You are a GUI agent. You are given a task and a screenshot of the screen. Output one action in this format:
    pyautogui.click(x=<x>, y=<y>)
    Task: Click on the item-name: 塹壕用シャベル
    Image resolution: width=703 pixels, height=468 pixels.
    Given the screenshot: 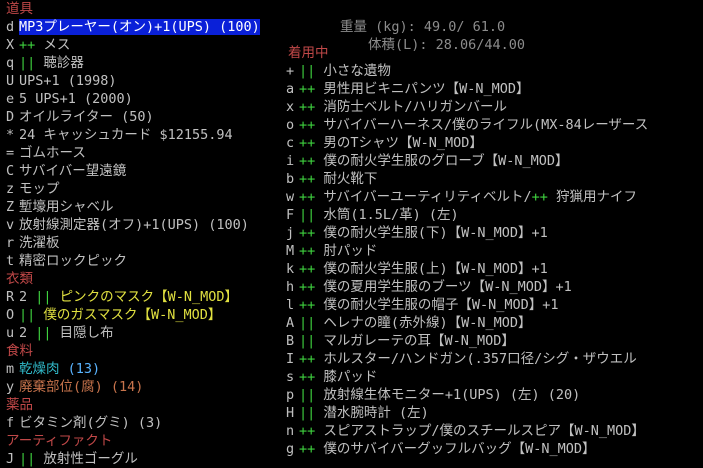 What is the action you would take?
    pyautogui.click(x=66, y=207)
    